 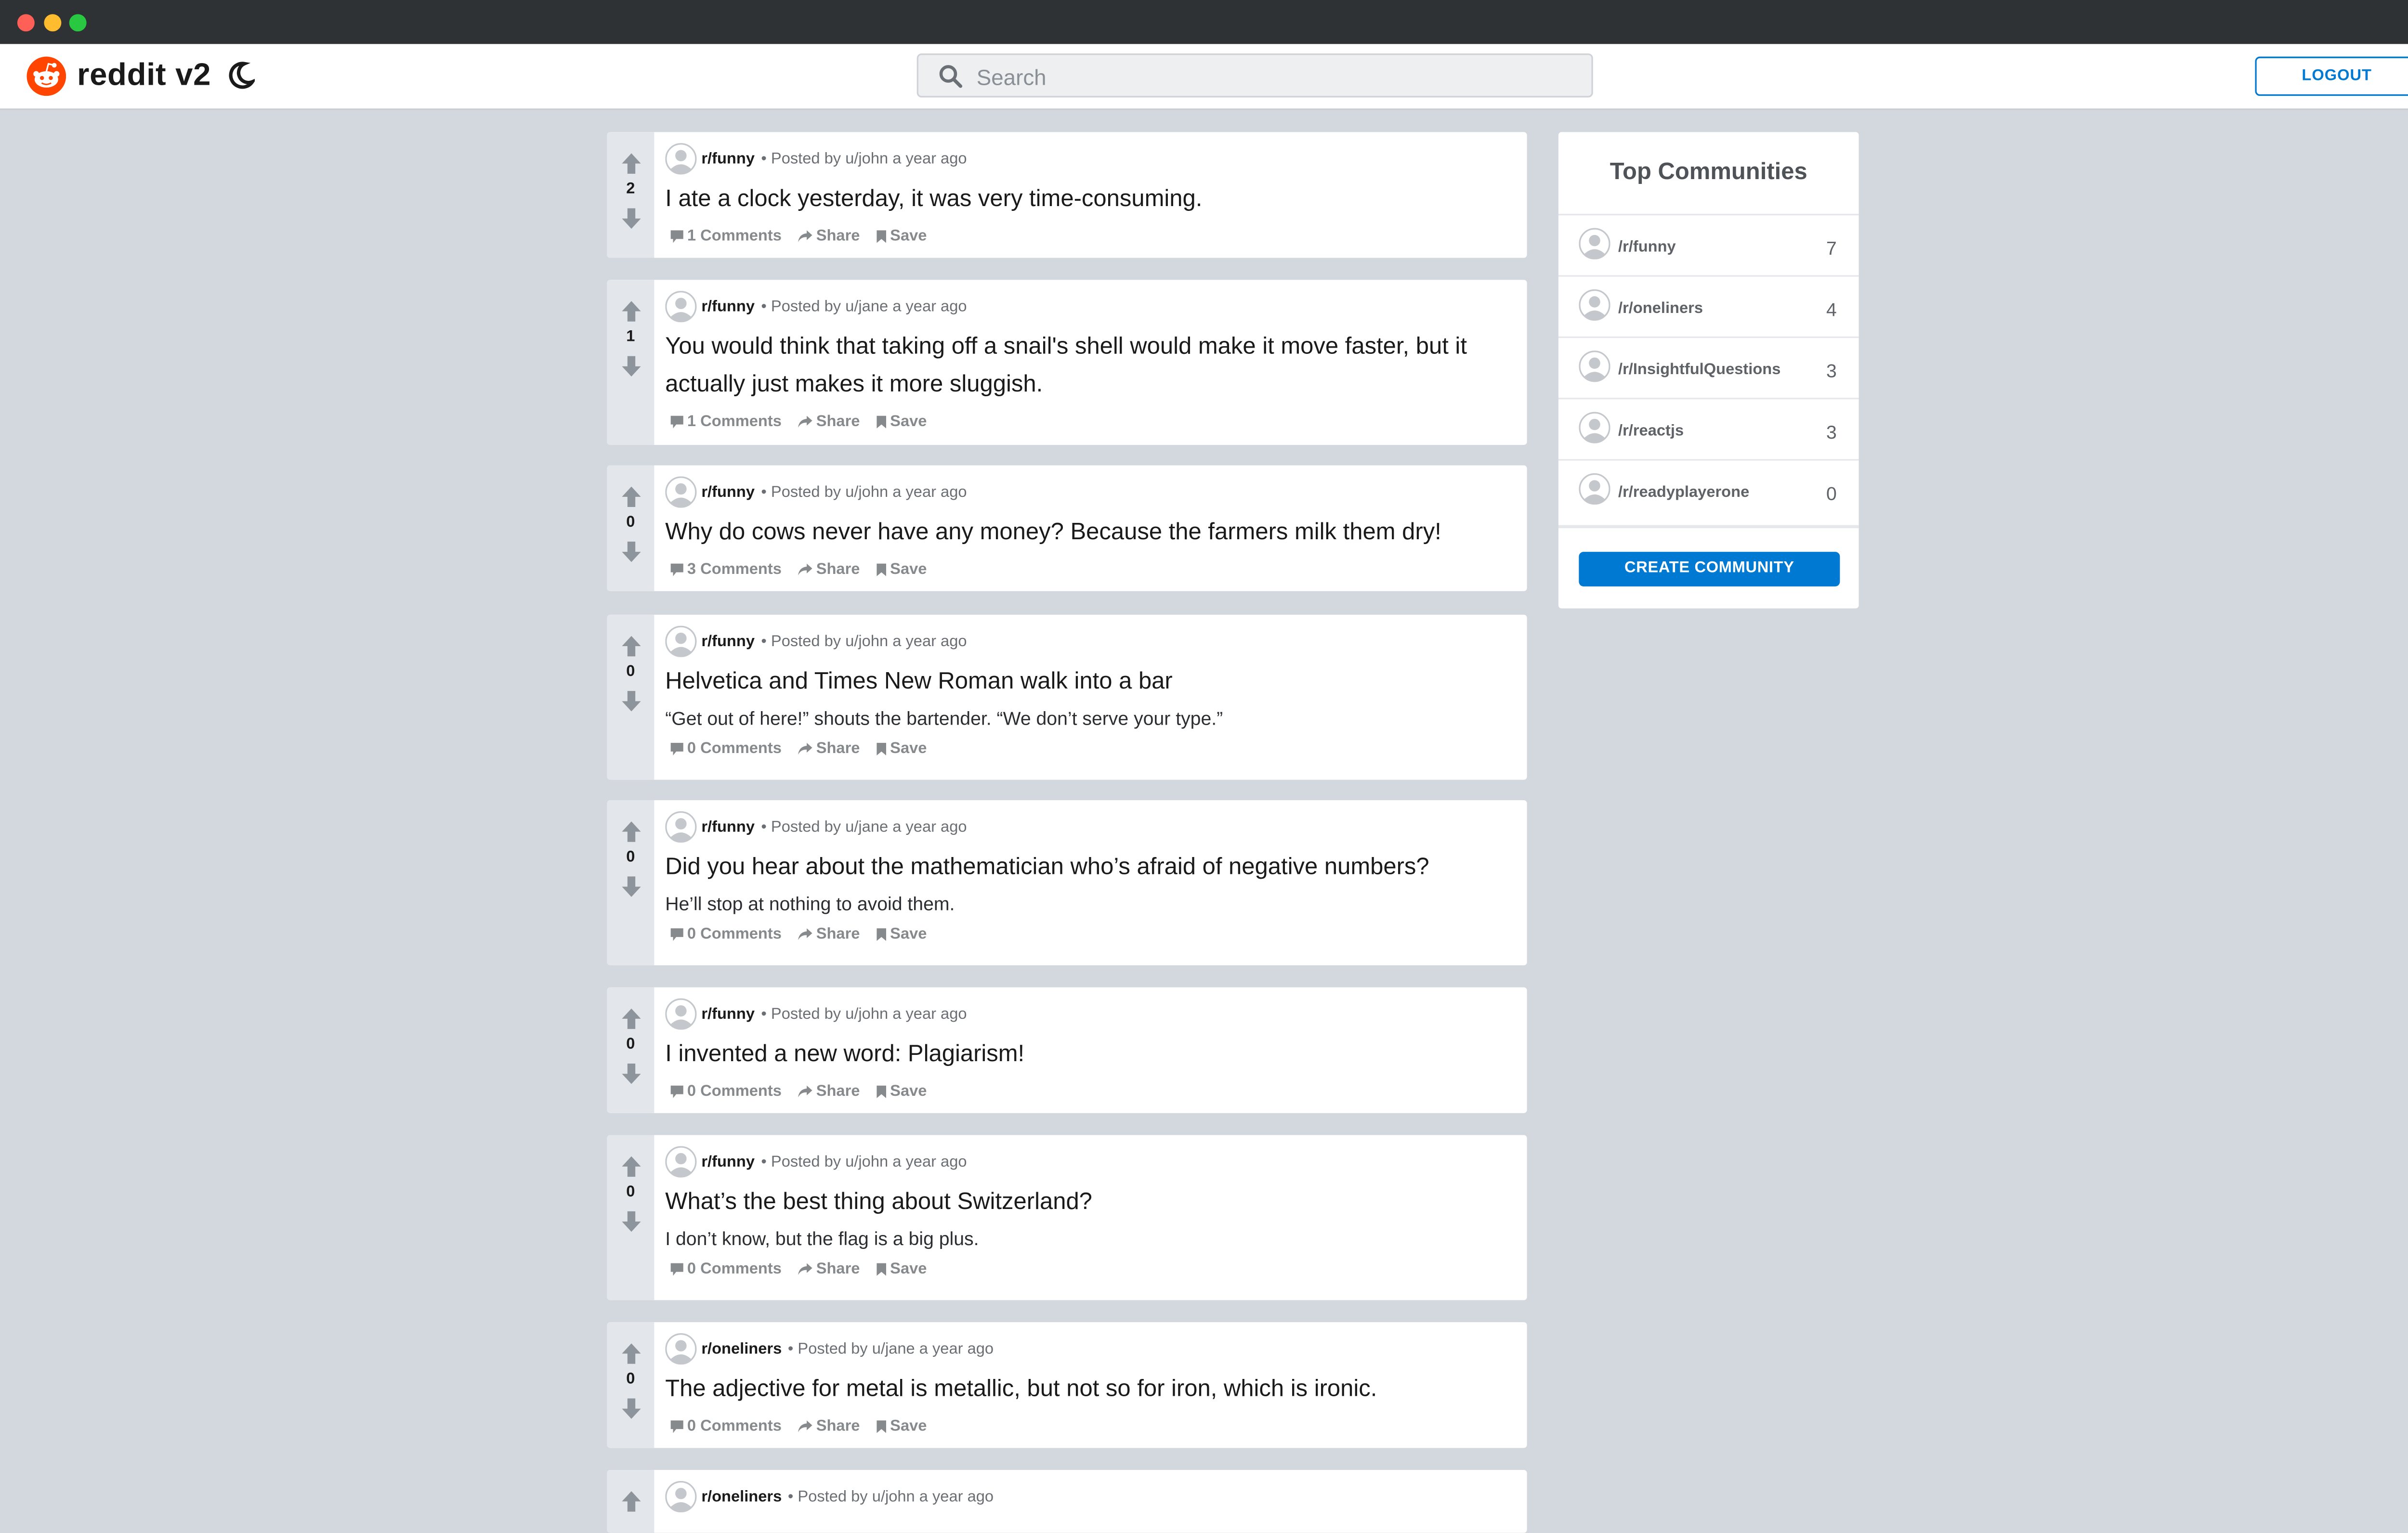 I want to click on post-title: I invented a new word: Plagiarism!, so click(x=1088, y=1055).